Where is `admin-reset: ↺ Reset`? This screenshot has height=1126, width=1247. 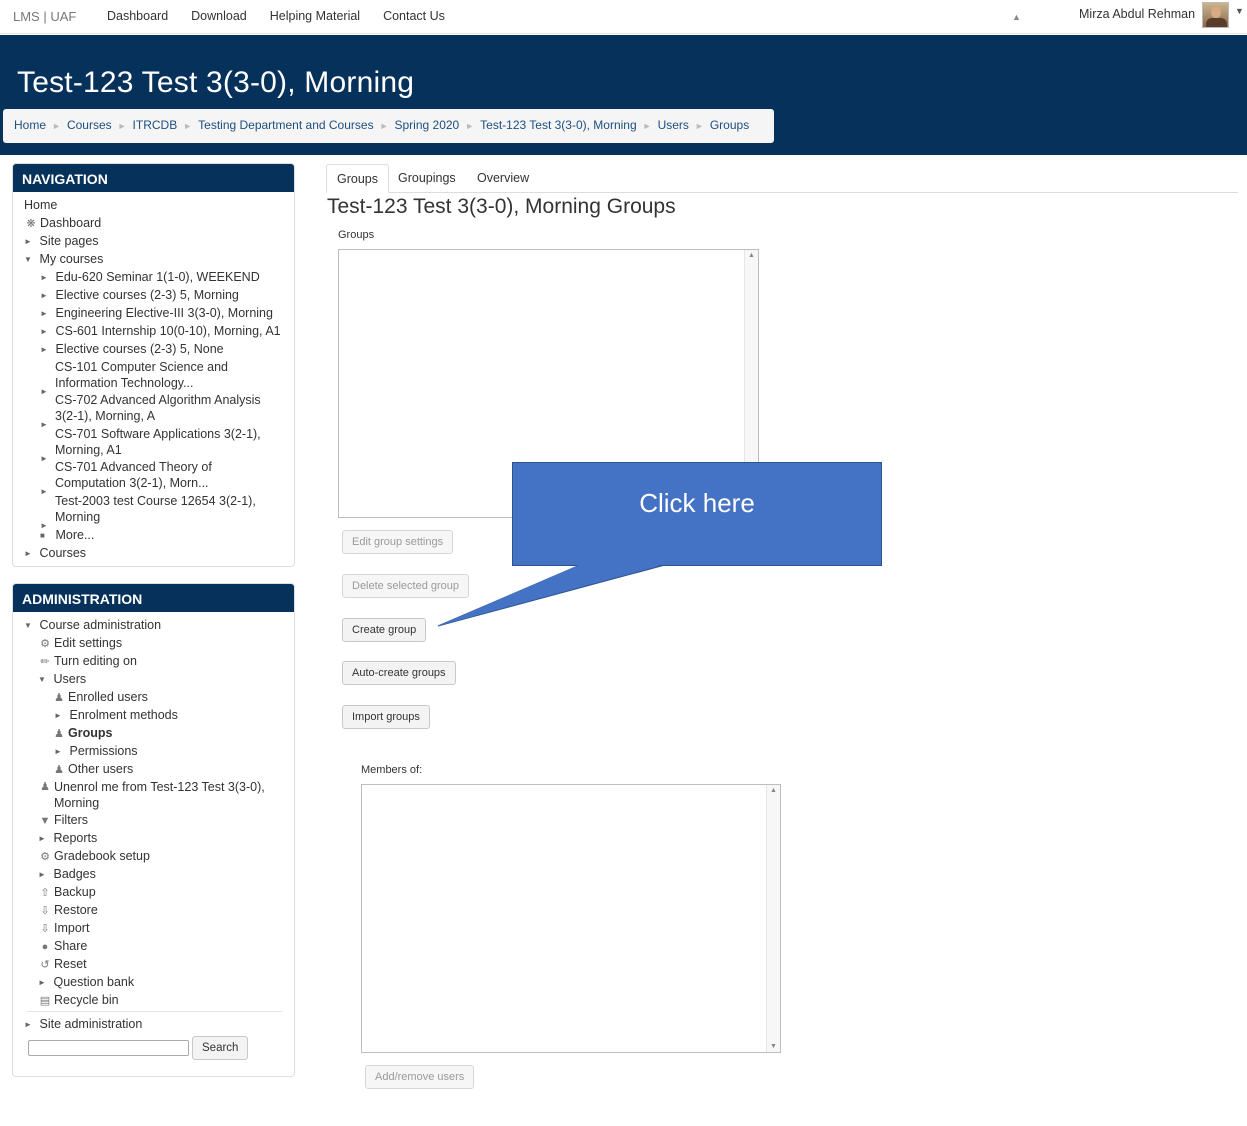
admin-reset: ↺ Reset is located at coordinates (62, 965).